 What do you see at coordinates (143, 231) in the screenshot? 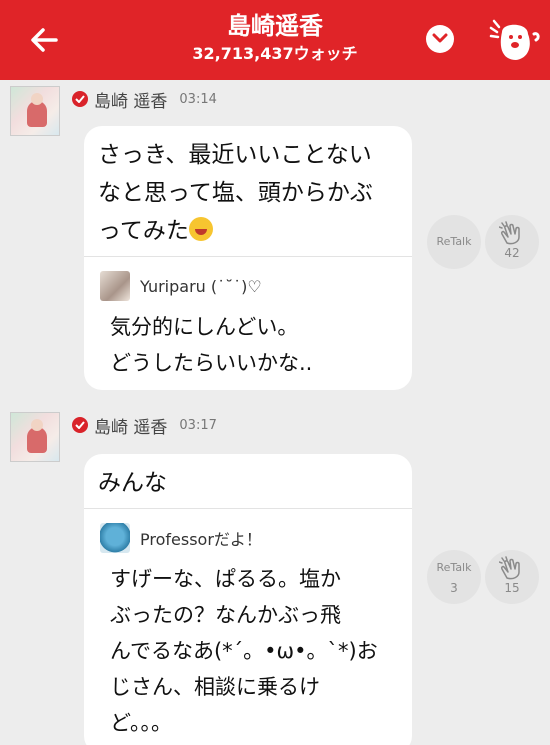
I see `message-line: ってみた` at bounding box center [143, 231].